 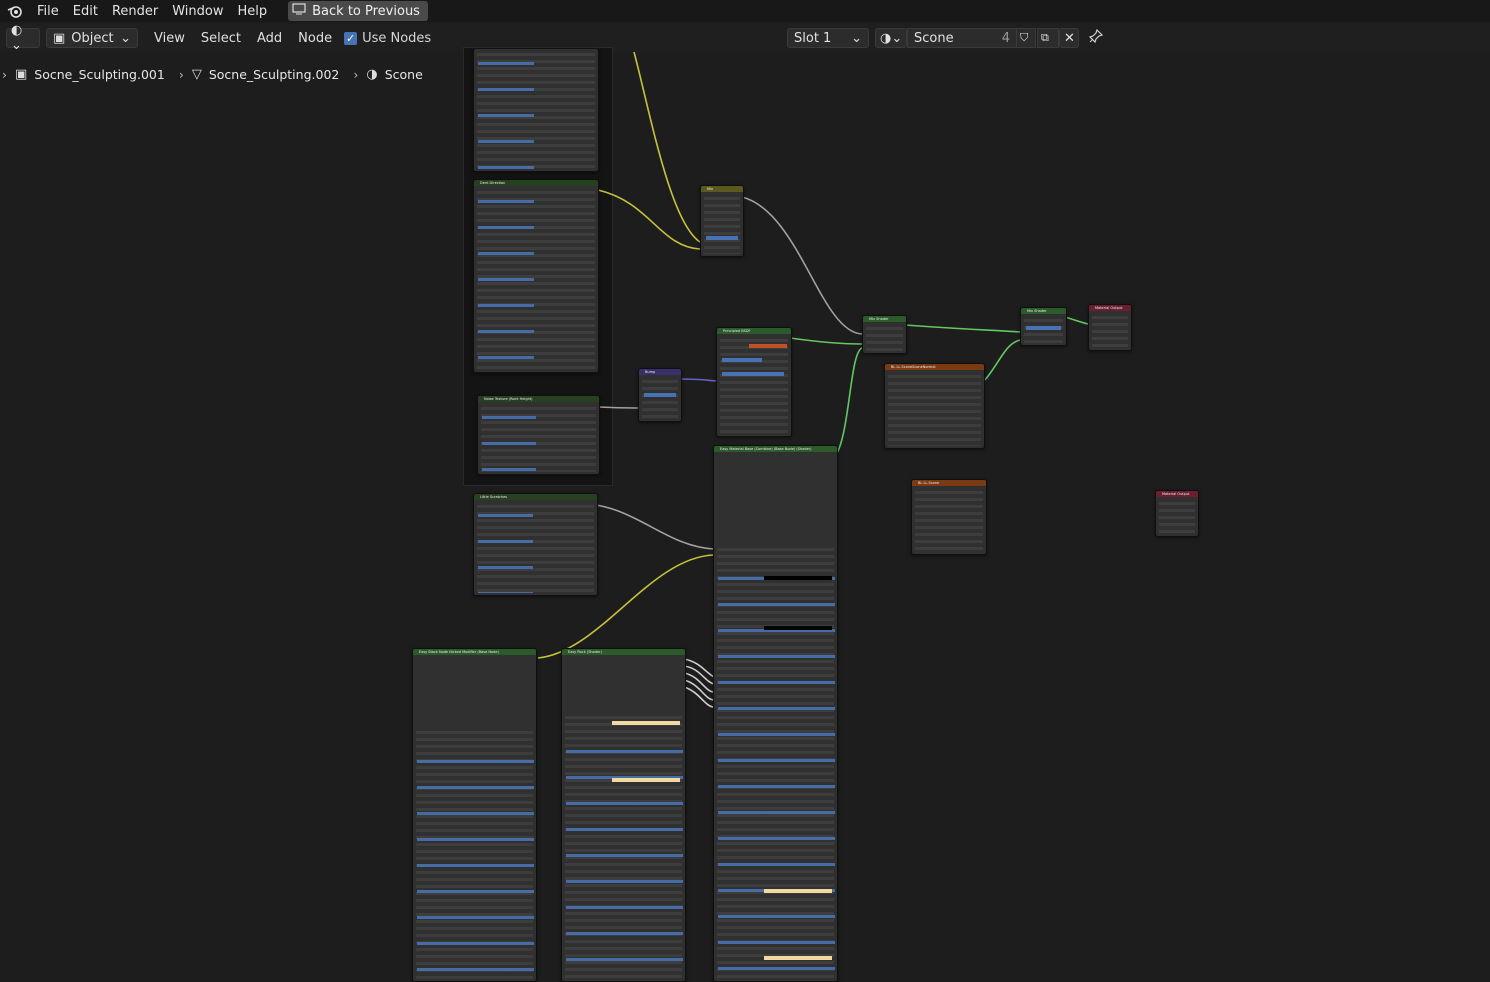 I want to click on editor-type-selector: ◐ ⌄, so click(x=23, y=38).